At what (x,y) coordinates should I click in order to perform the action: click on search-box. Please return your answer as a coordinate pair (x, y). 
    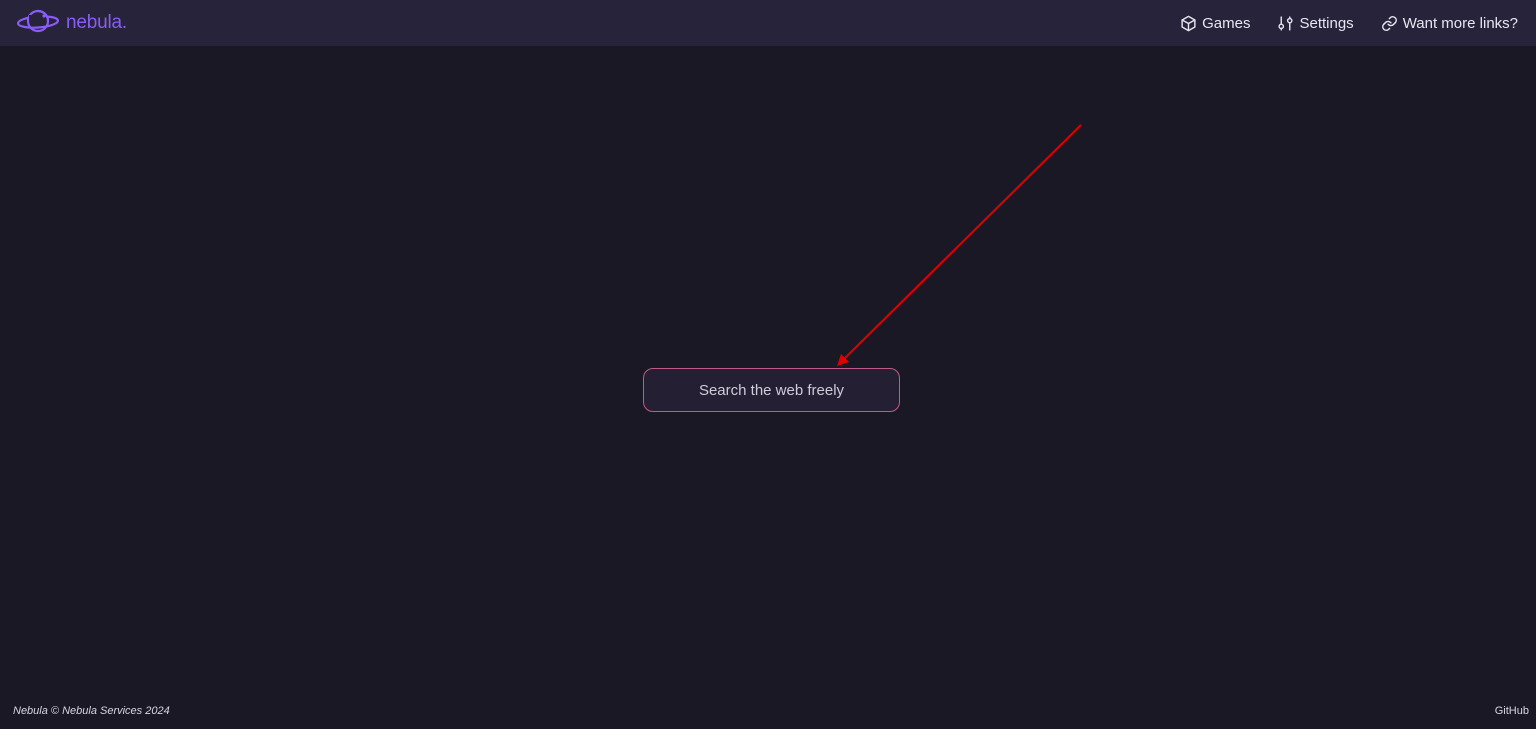
    Looking at the image, I should click on (771, 390).